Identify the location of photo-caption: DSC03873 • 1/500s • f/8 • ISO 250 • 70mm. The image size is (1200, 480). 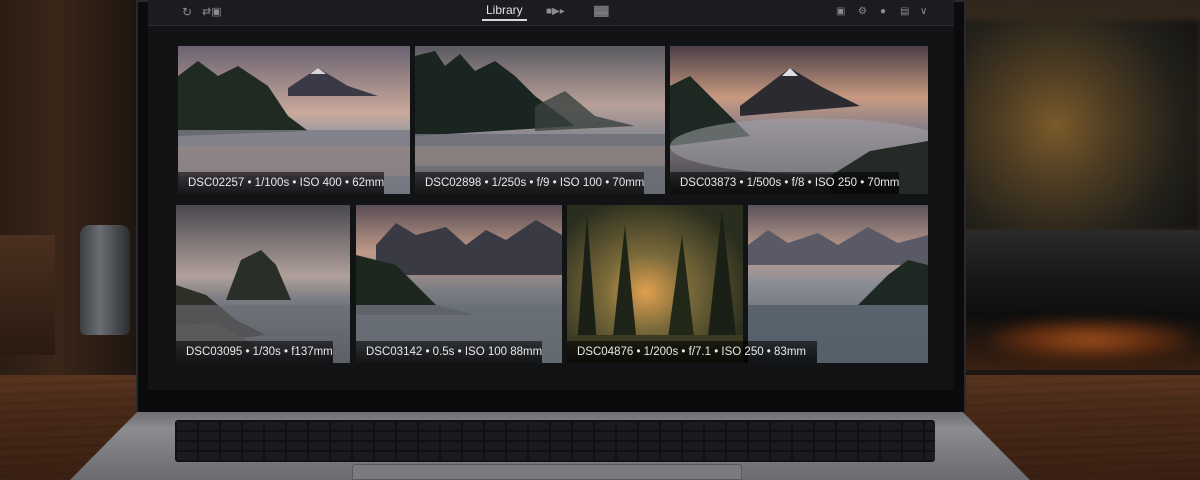
(785, 183).